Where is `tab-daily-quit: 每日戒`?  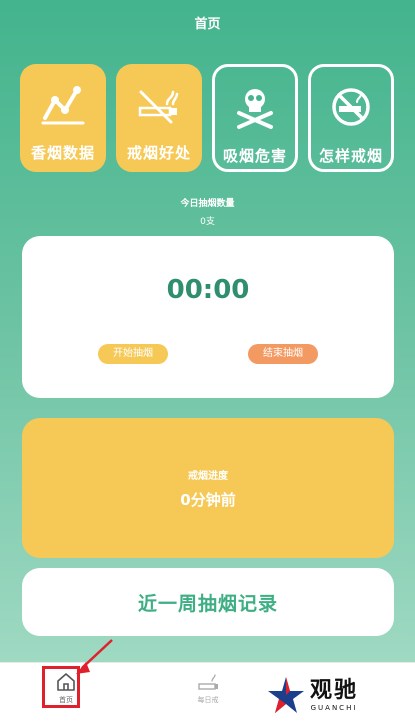 tab-daily-quit: 每日戒 is located at coordinates (208, 688).